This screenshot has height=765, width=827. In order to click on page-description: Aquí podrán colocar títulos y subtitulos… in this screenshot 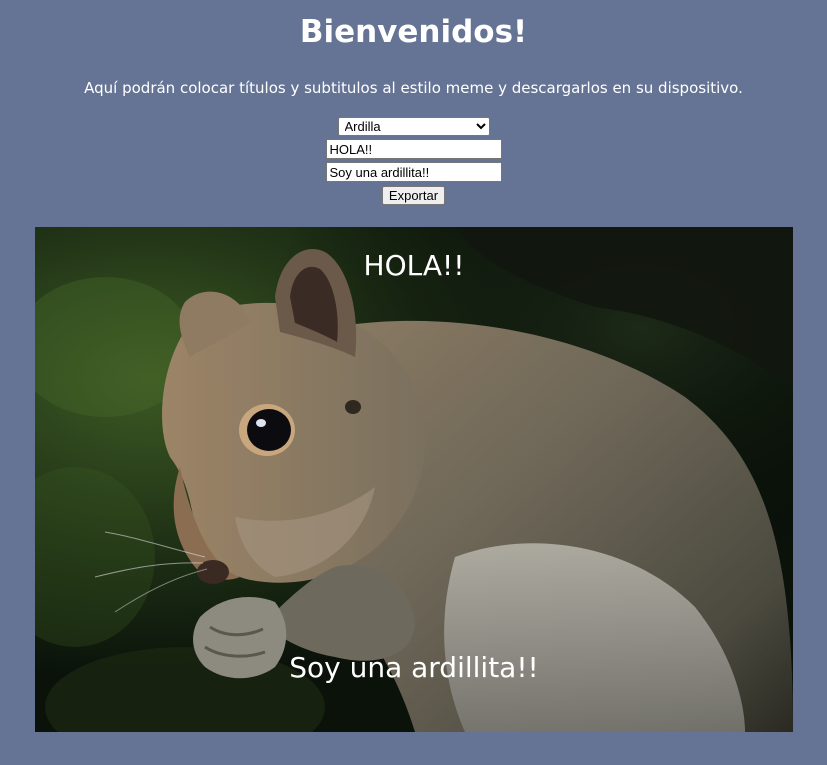, I will do `click(413, 88)`.